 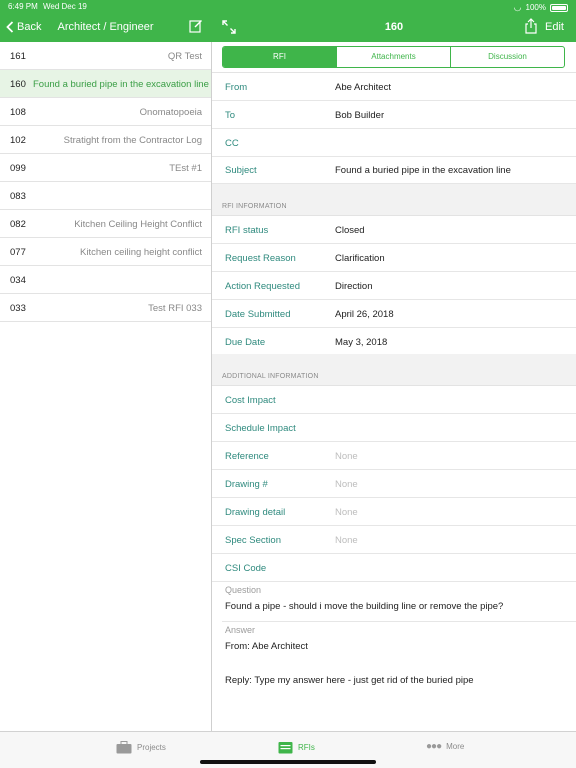 What do you see at coordinates (394, 230) in the screenshot?
I see `field-rfi-status: RFI status Closed` at bounding box center [394, 230].